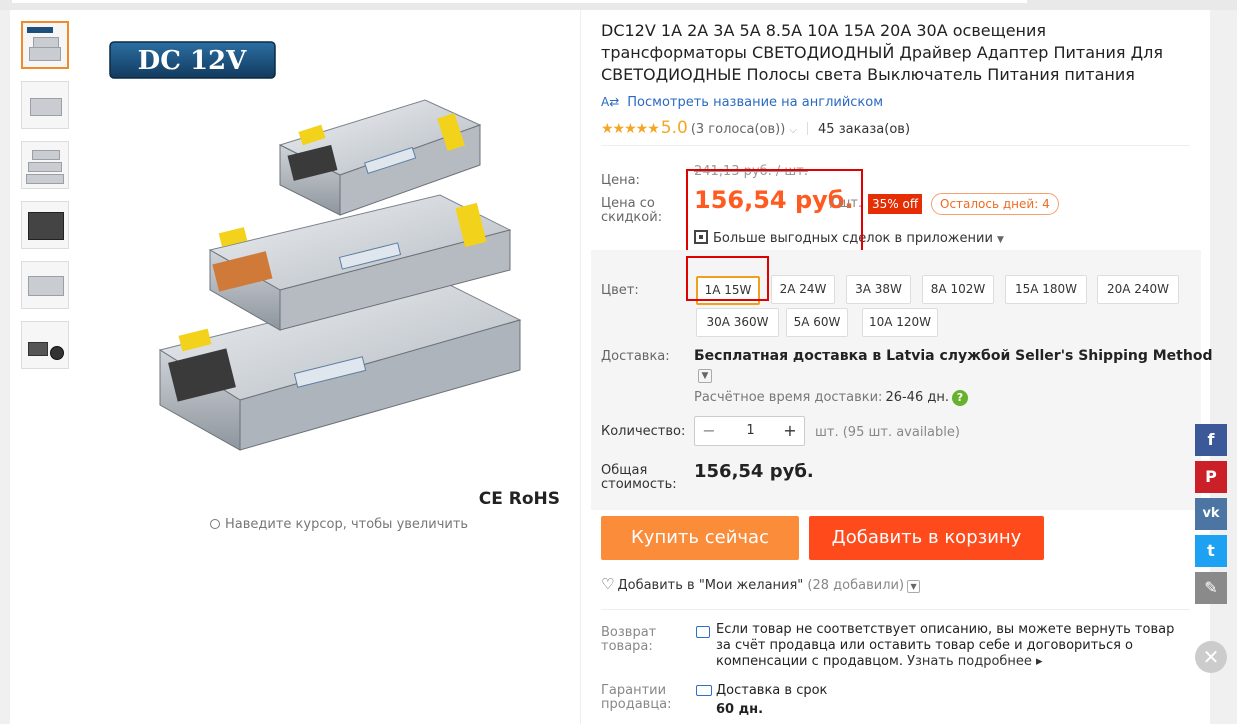  What do you see at coordinates (1000, 240) in the screenshot?
I see `caret-down-icon: ▼` at bounding box center [1000, 240].